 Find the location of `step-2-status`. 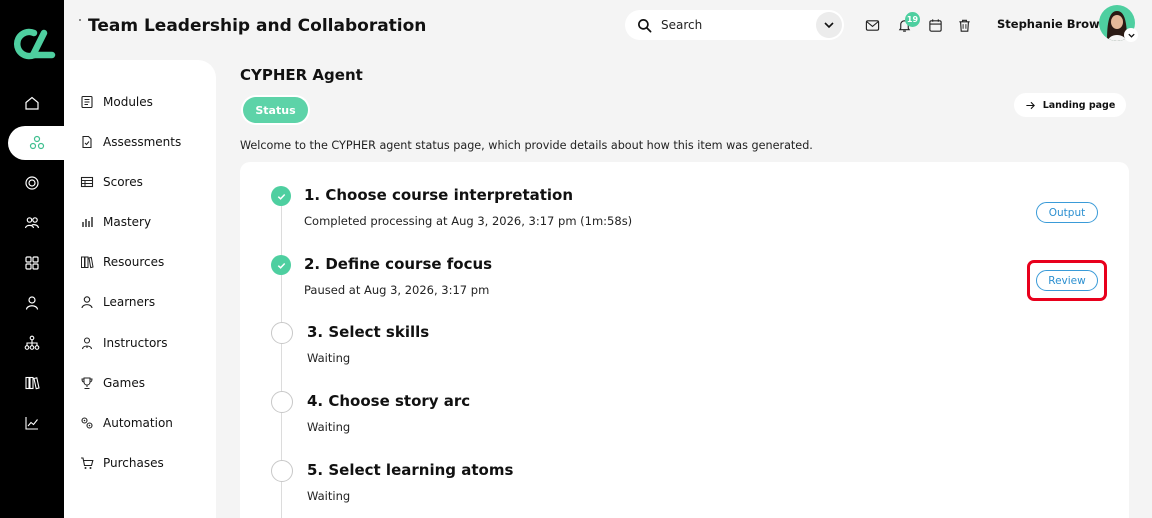

step-2-status is located at coordinates (281, 265).